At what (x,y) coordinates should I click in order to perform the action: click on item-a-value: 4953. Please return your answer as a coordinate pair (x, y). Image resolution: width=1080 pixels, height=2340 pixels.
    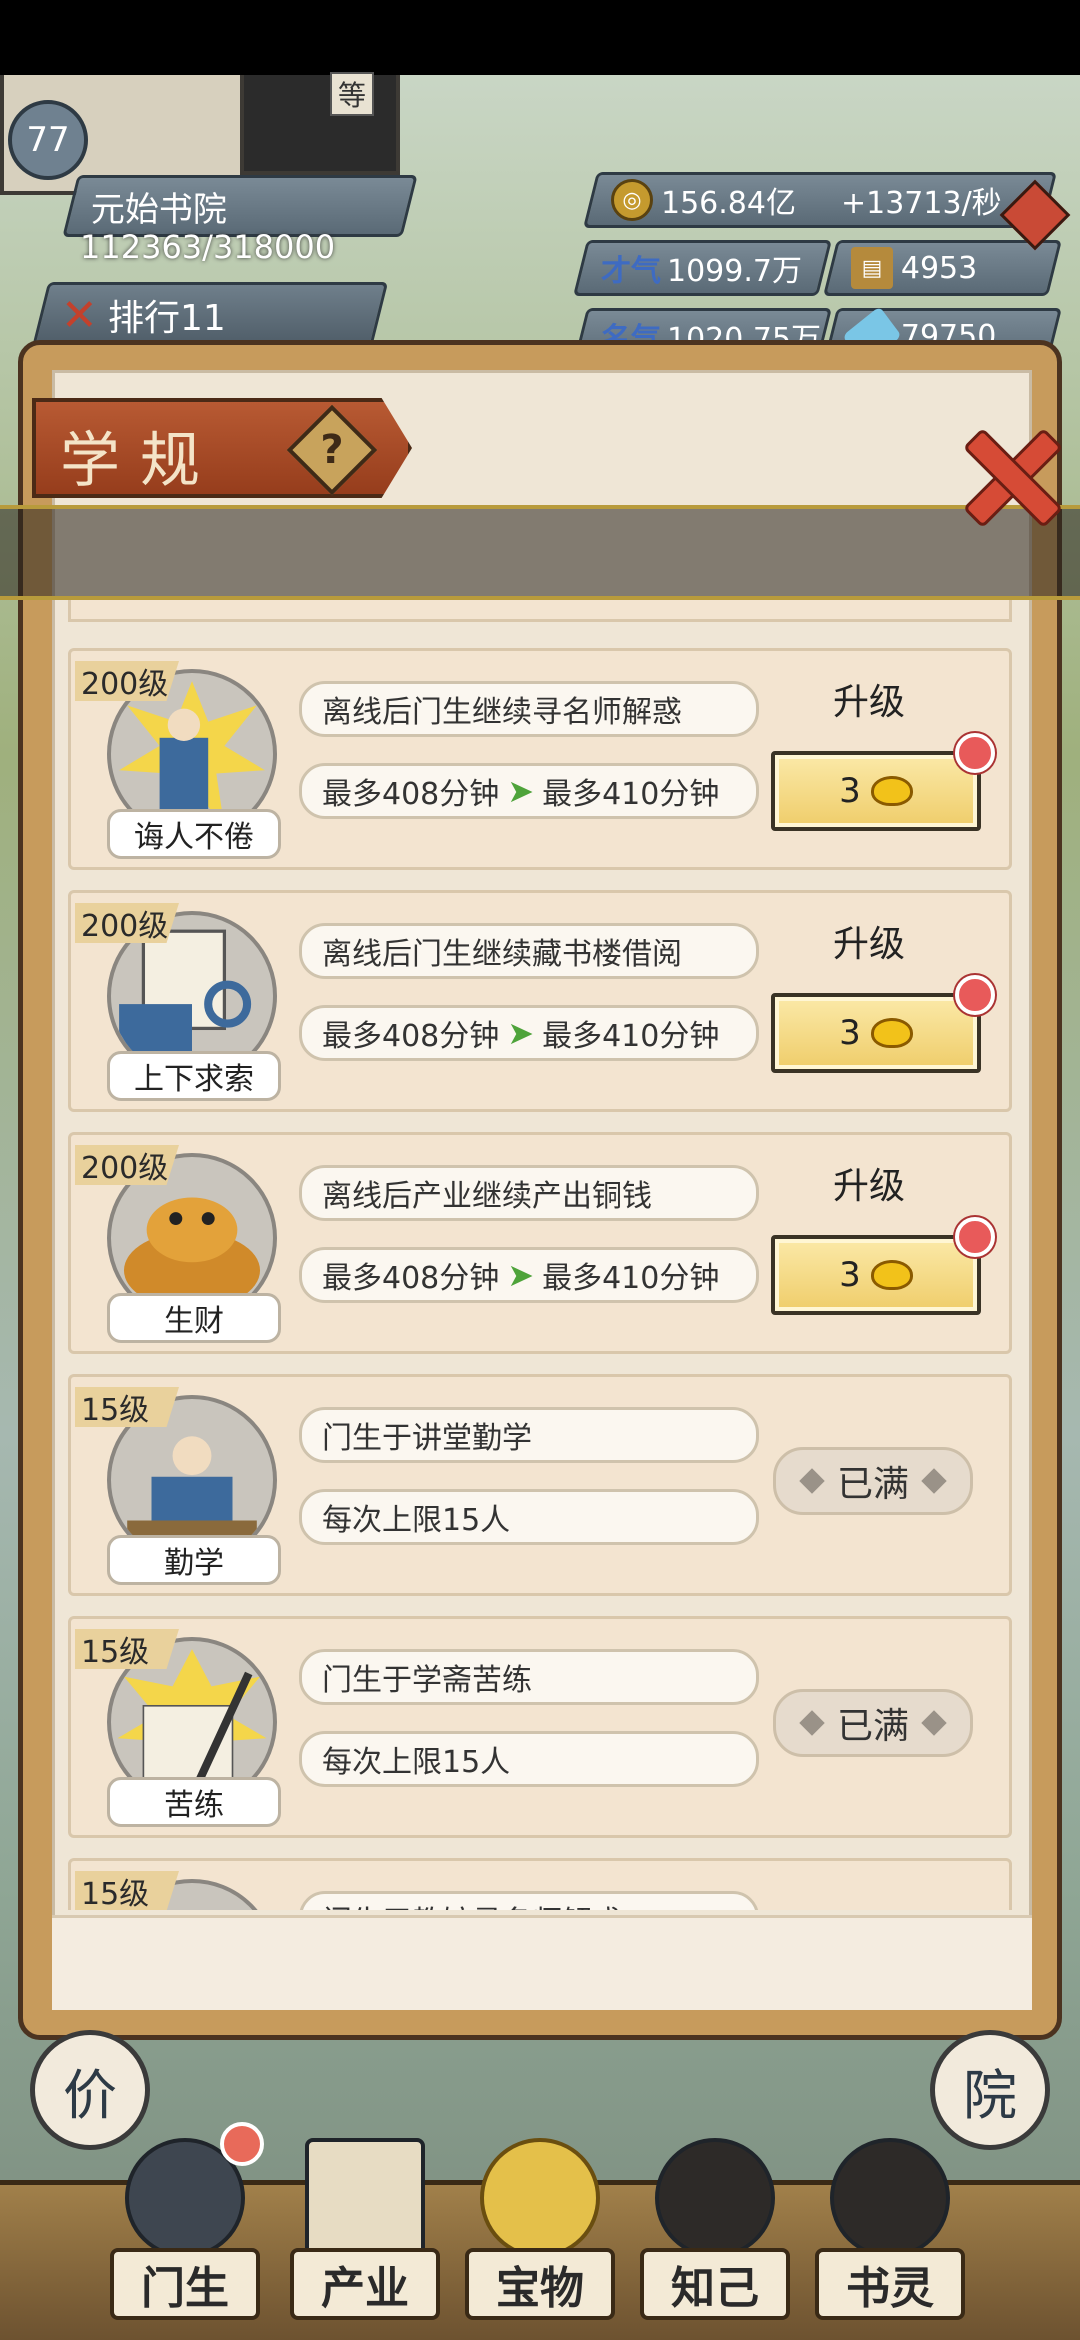
    Looking at the image, I should click on (939, 268).